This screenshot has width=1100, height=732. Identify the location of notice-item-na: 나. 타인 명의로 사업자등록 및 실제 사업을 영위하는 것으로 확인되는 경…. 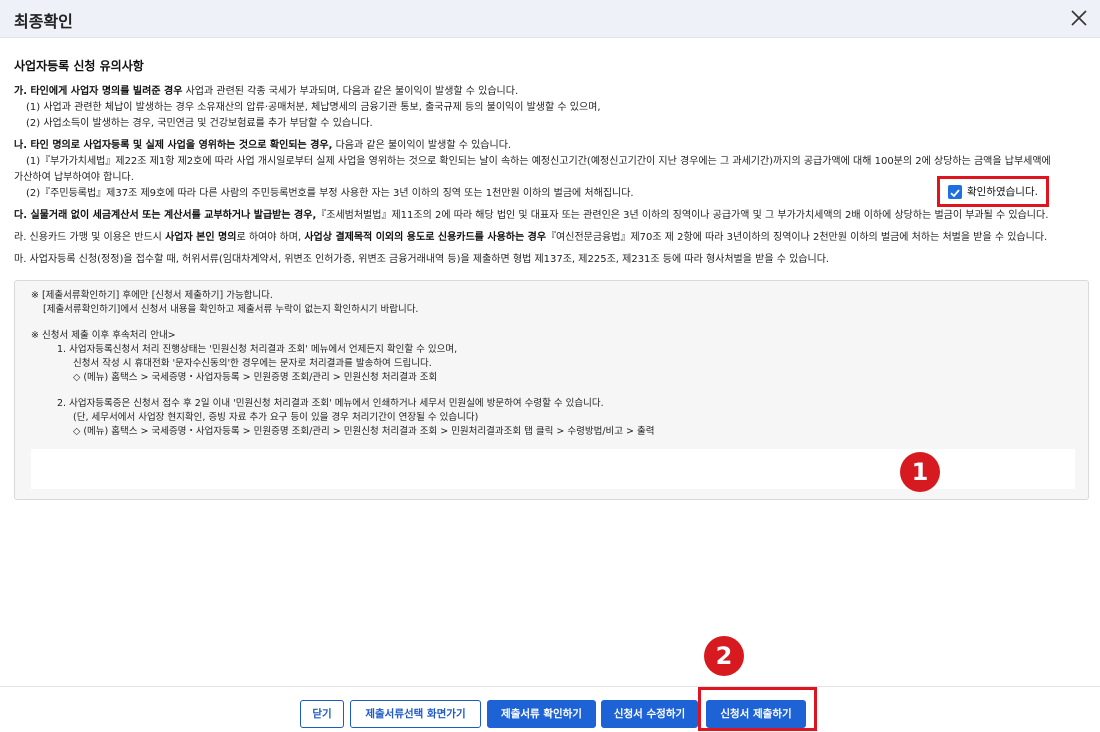
(263, 145).